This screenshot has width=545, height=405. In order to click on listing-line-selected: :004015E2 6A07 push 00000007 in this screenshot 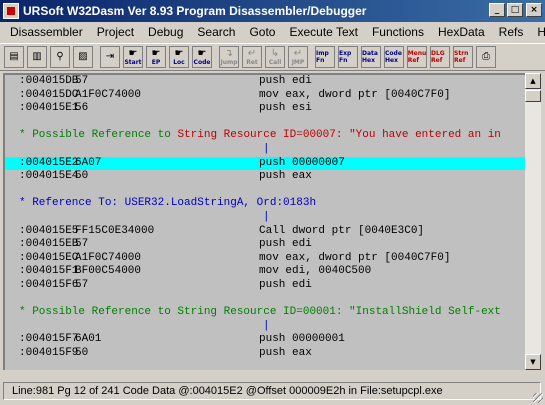, I will do `click(265, 163)`.